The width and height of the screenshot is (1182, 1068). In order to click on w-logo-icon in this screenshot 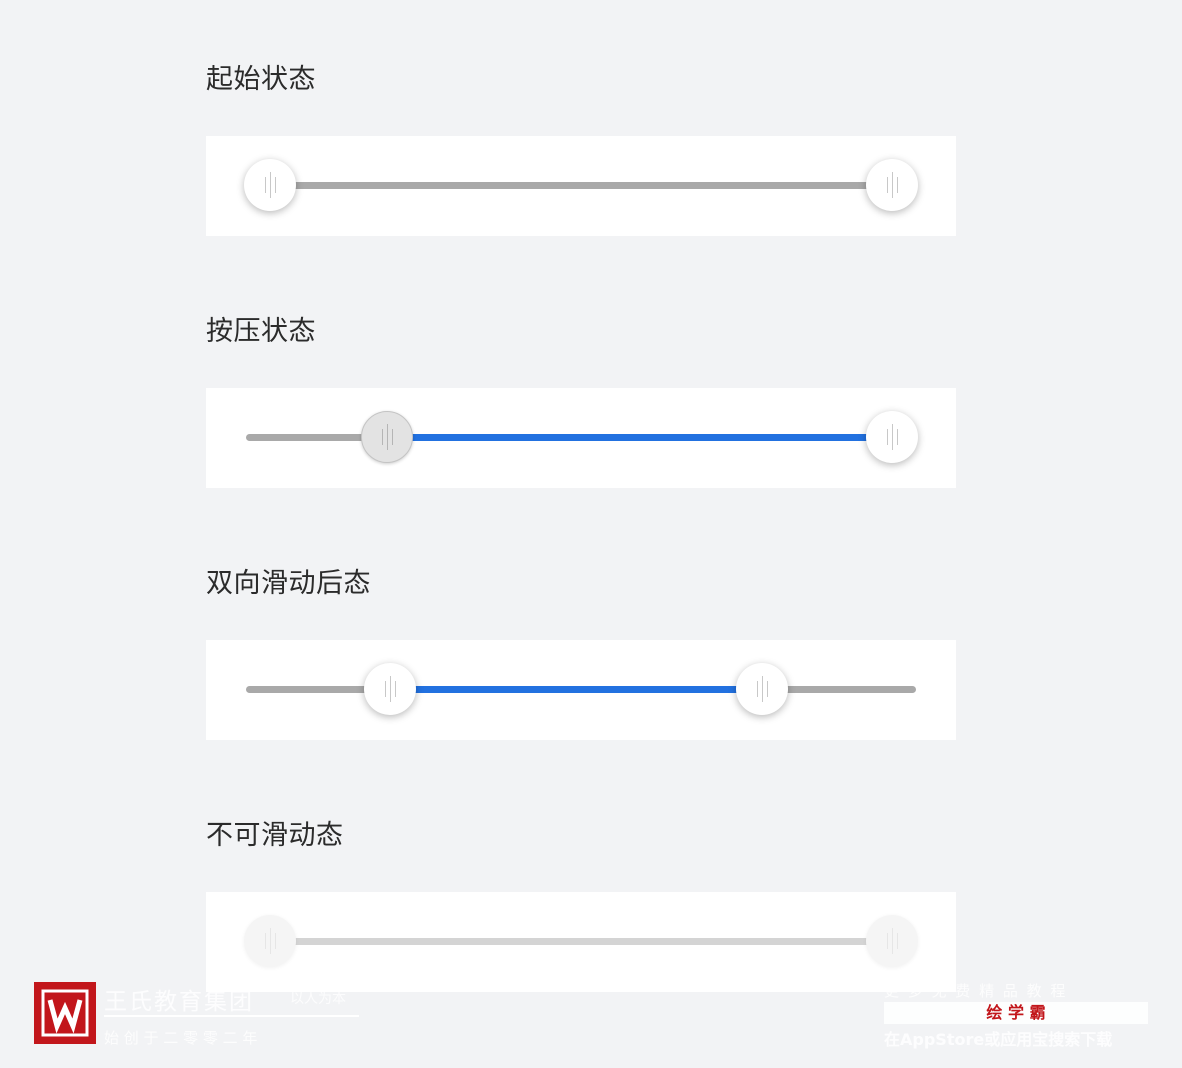, I will do `click(65, 1013)`.